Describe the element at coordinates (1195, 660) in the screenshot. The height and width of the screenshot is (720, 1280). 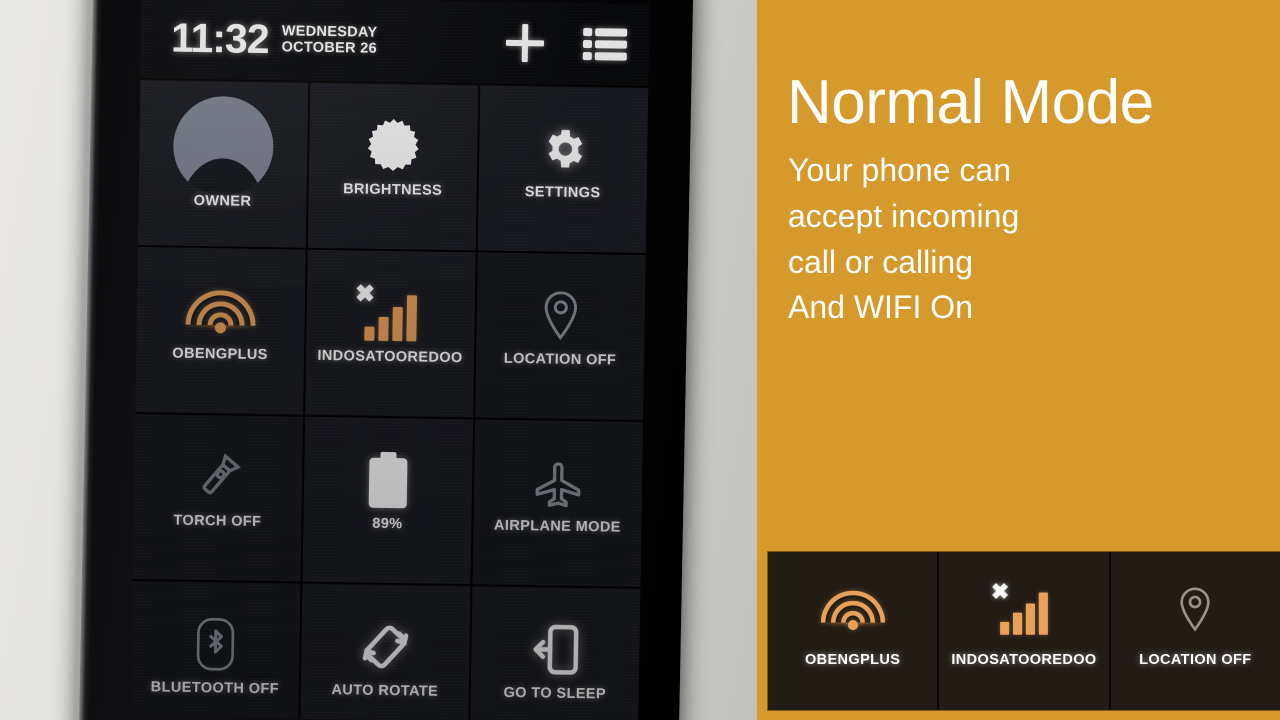
I see `inset-tile-label: LOCATION OFF` at that location.